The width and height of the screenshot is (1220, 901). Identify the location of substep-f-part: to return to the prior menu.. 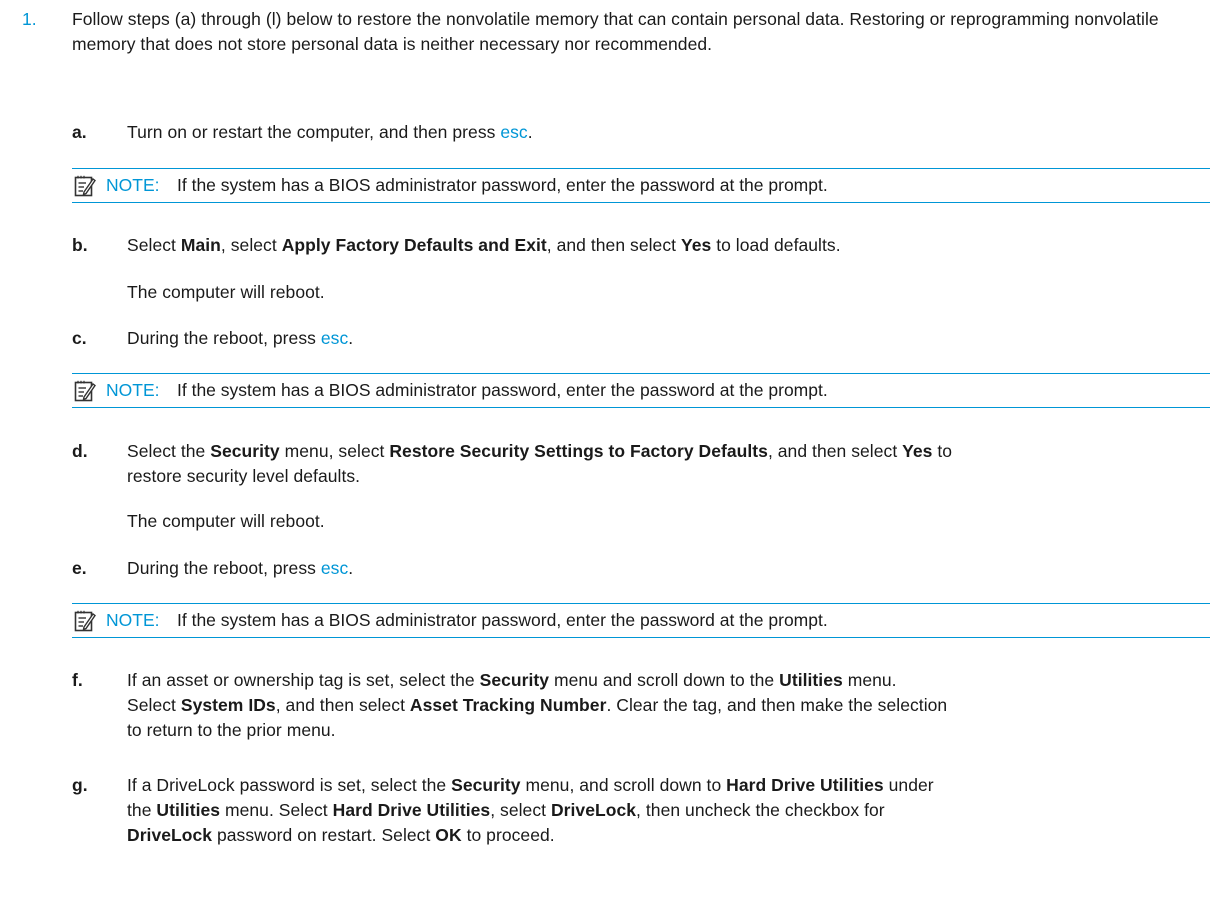
(231, 730).